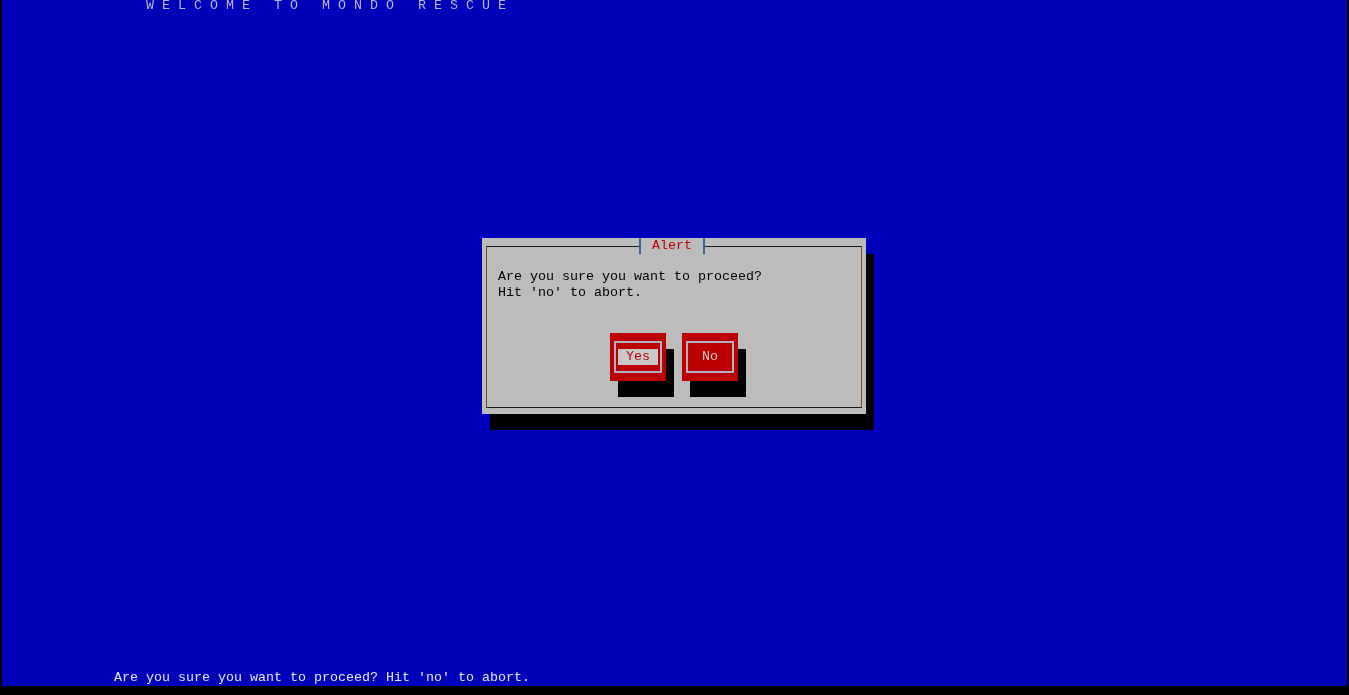 Image resolution: width=1349 pixels, height=695 pixels. Describe the element at coordinates (672, 246) in the screenshot. I see `dialog-title: Alert` at that location.